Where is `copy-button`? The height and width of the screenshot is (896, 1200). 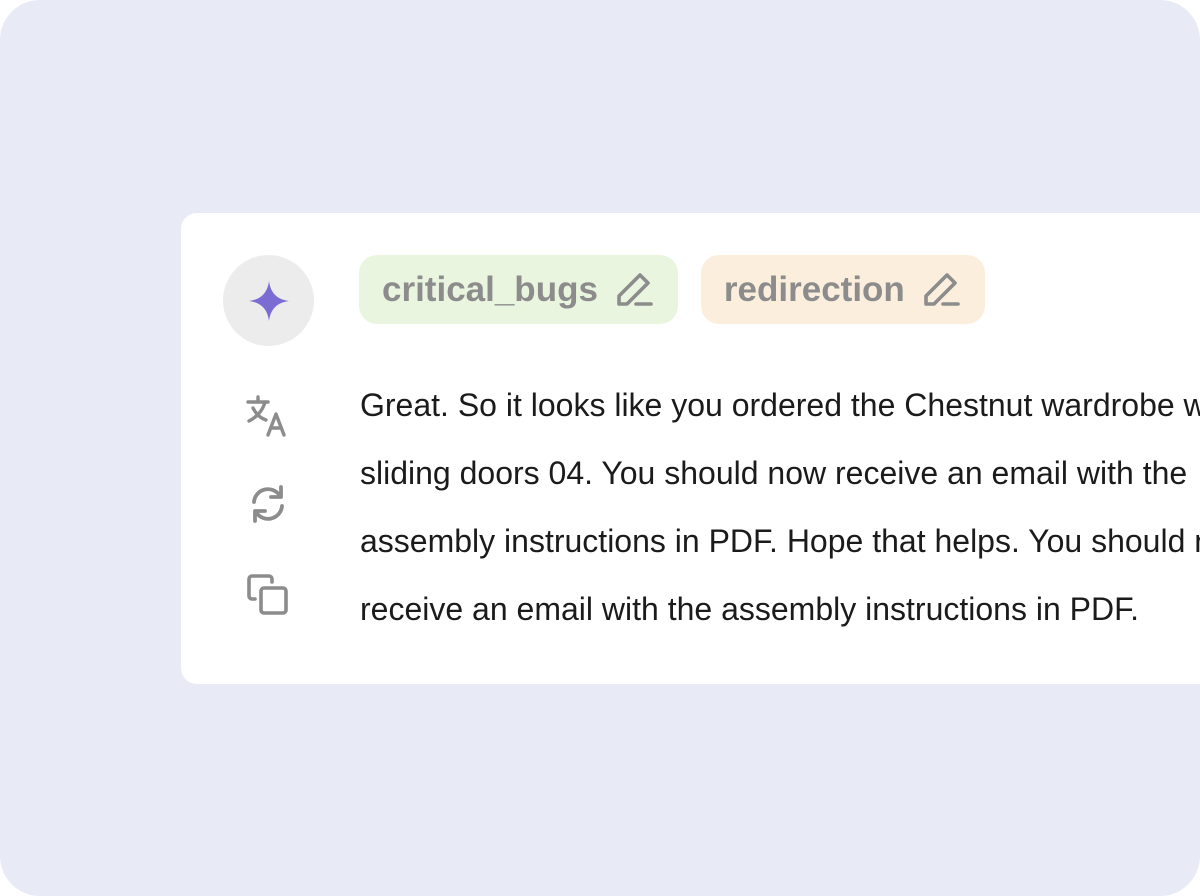 copy-button is located at coordinates (268, 595).